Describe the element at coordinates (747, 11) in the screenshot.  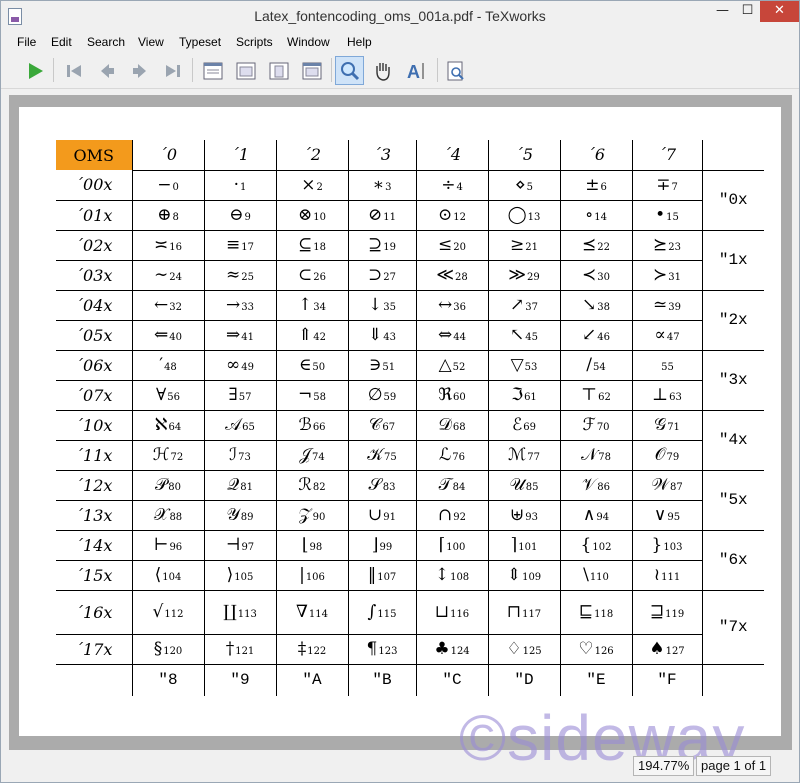
I see `maximize-button: ☐` at that location.